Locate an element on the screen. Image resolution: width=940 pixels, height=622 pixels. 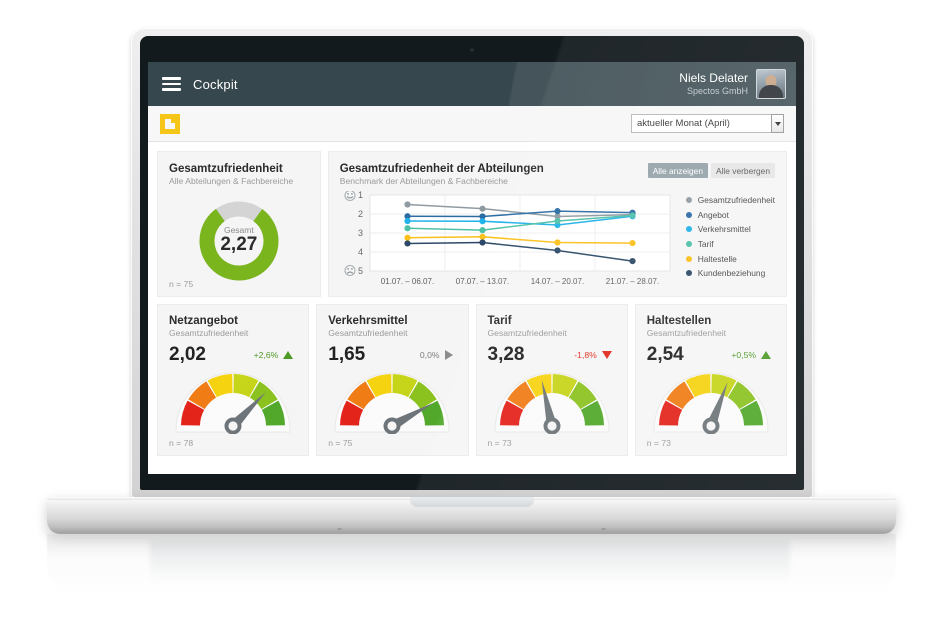
period-select-value: aktueller Monat (April) is located at coordinates (701, 123).